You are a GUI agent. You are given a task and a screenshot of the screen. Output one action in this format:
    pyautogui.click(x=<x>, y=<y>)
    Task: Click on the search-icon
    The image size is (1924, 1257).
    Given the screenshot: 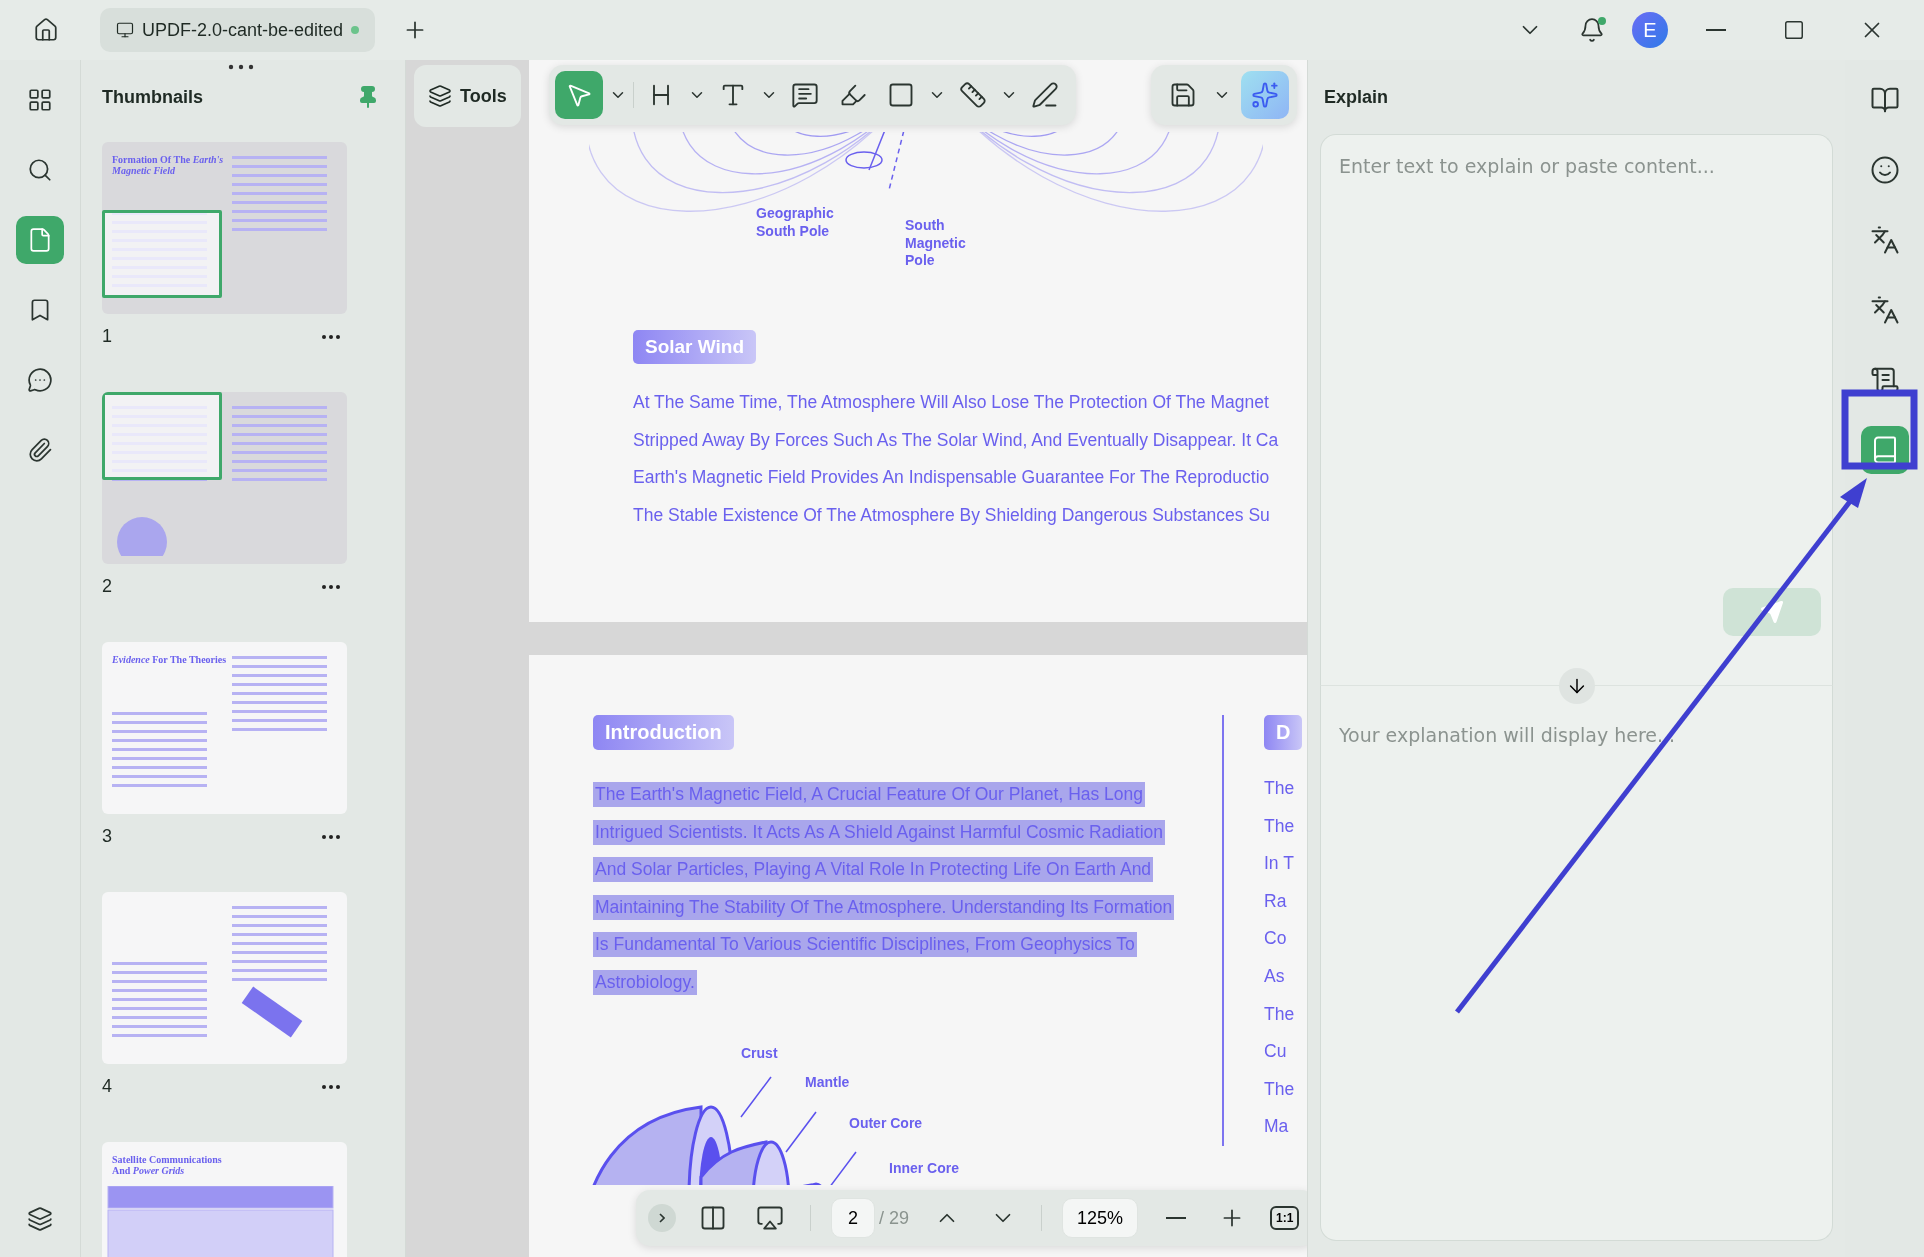 What is the action you would take?
    pyautogui.click(x=40, y=170)
    